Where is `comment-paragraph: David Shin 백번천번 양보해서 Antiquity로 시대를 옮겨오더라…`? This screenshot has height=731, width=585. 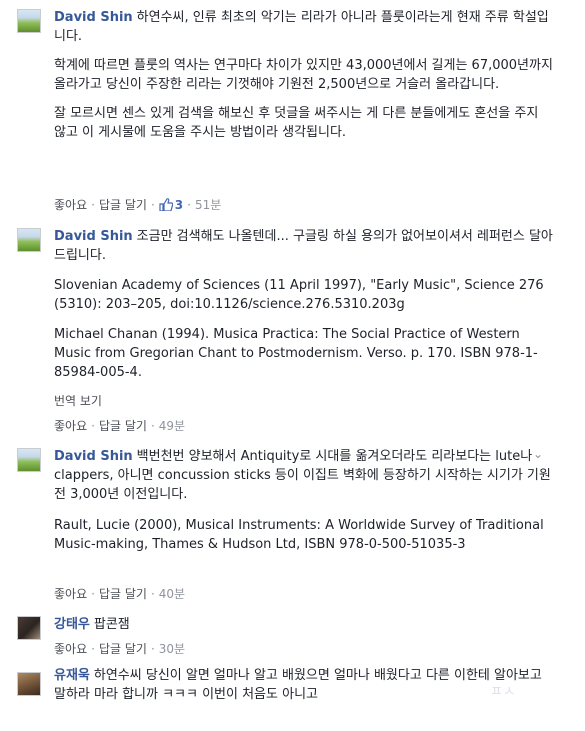
comment-paragraph: David Shin 백번천번 양보해서 Antiquity로 시대를 옮겨오더라… is located at coordinates (304, 475).